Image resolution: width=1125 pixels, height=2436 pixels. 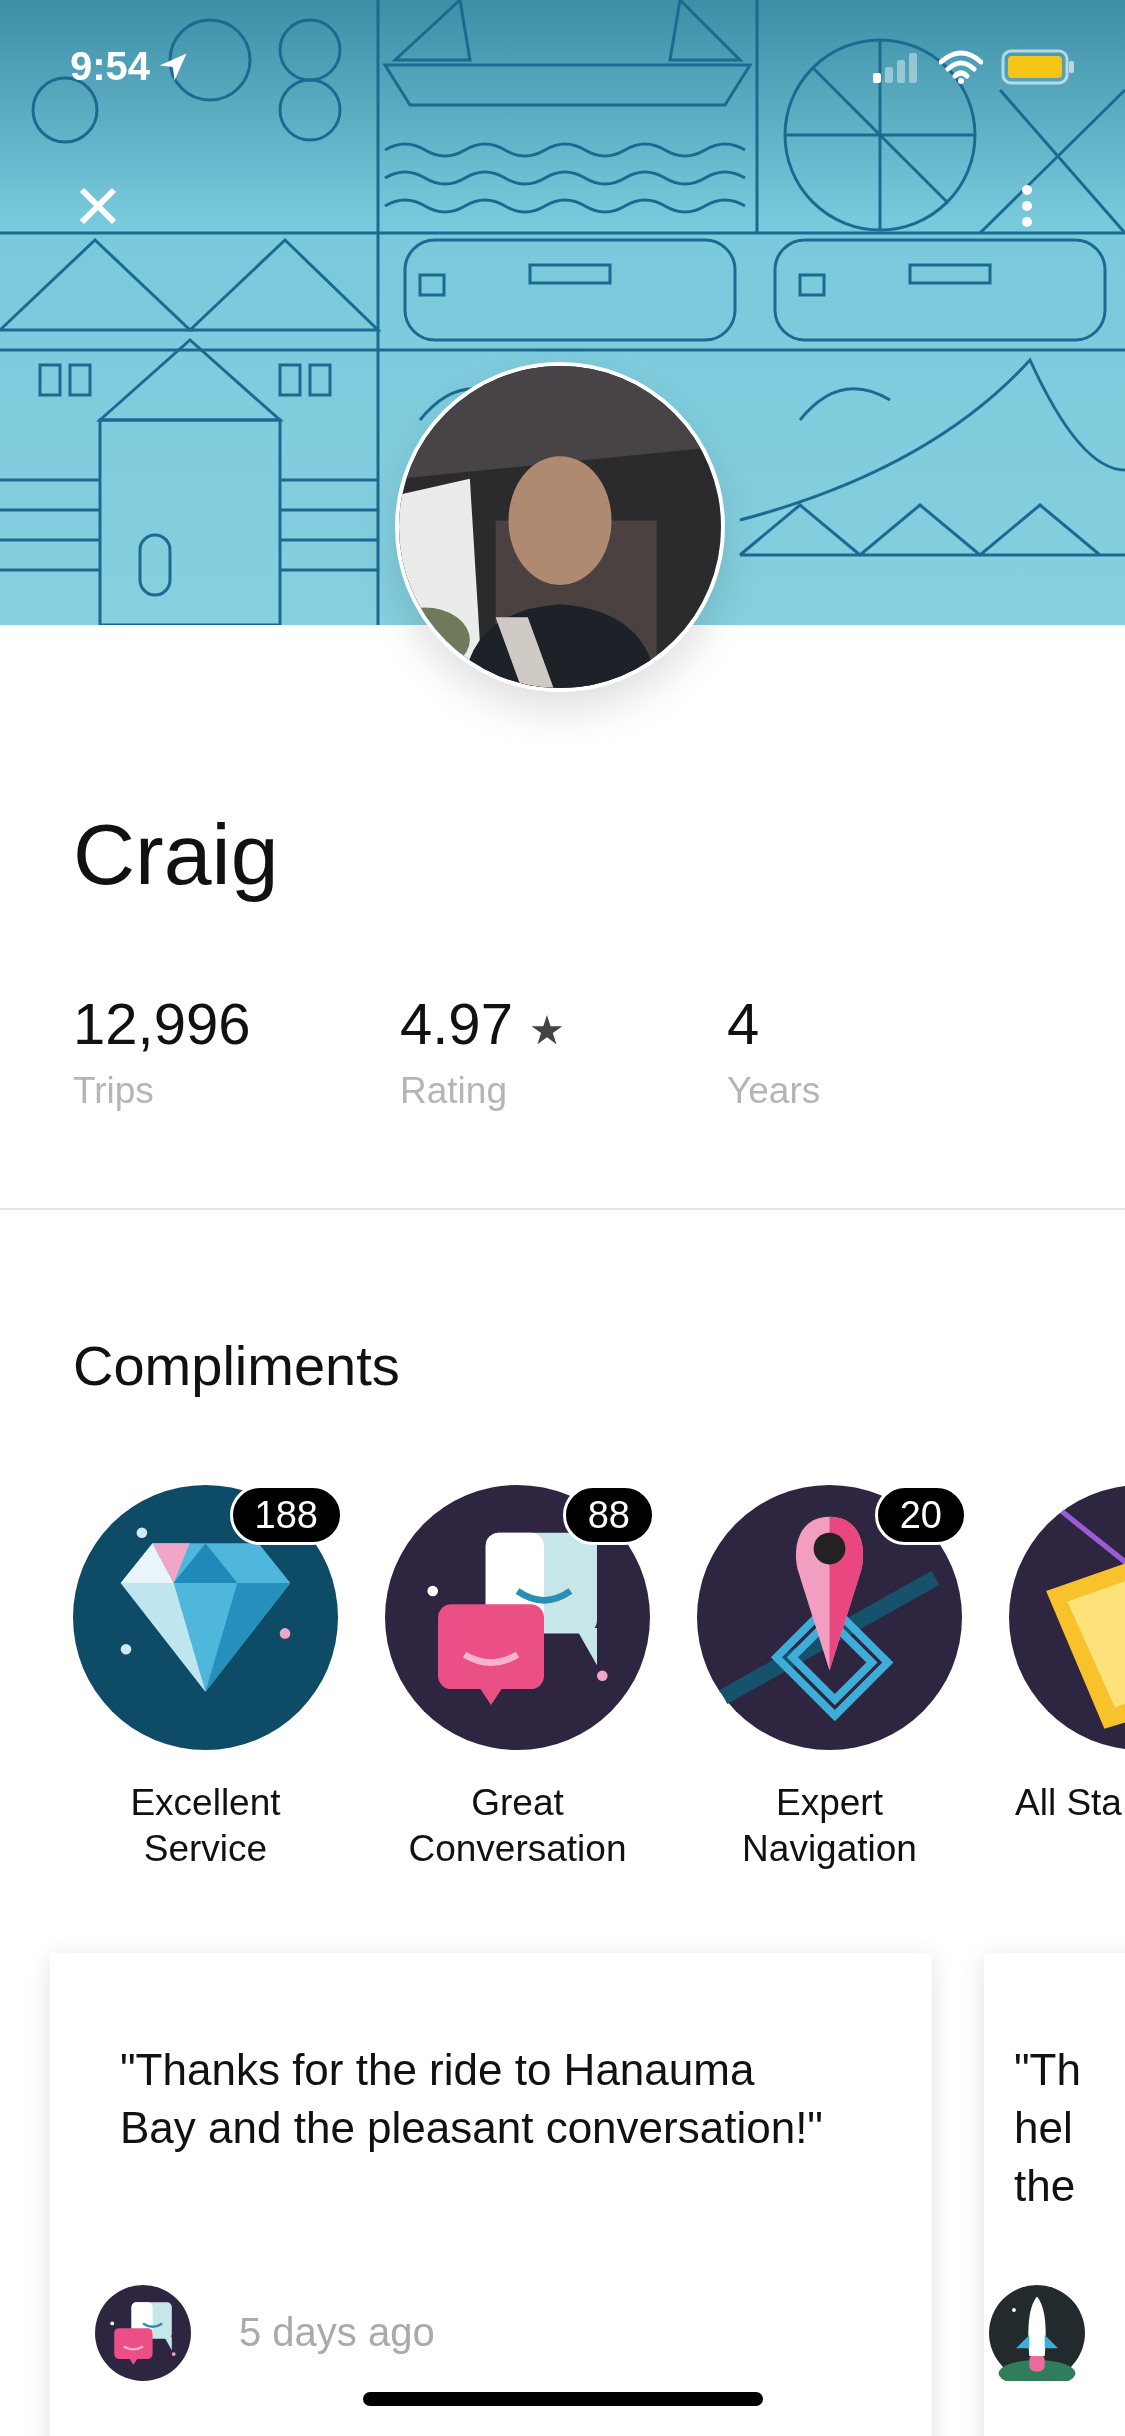 What do you see at coordinates (237, 1366) in the screenshot?
I see `section-title: Compliments` at bounding box center [237, 1366].